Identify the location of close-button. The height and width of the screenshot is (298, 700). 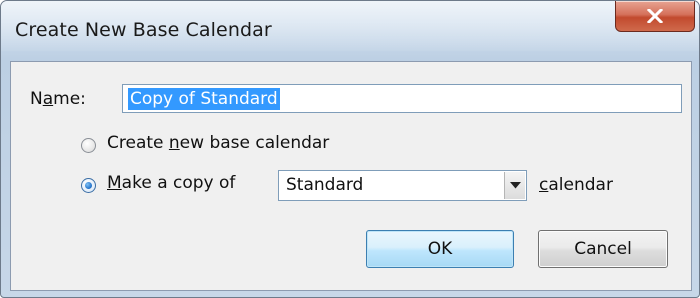
(655, 16).